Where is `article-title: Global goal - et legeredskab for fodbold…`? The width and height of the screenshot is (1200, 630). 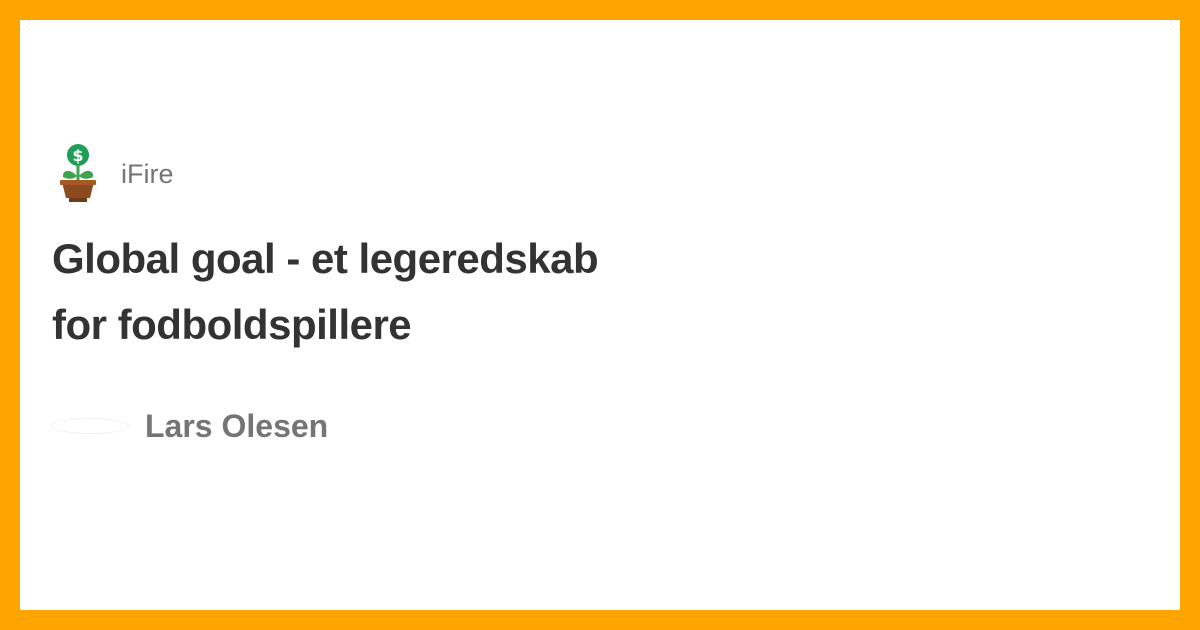
article-title: Global goal - et legeredskab for fodbold… is located at coordinates (352, 292).